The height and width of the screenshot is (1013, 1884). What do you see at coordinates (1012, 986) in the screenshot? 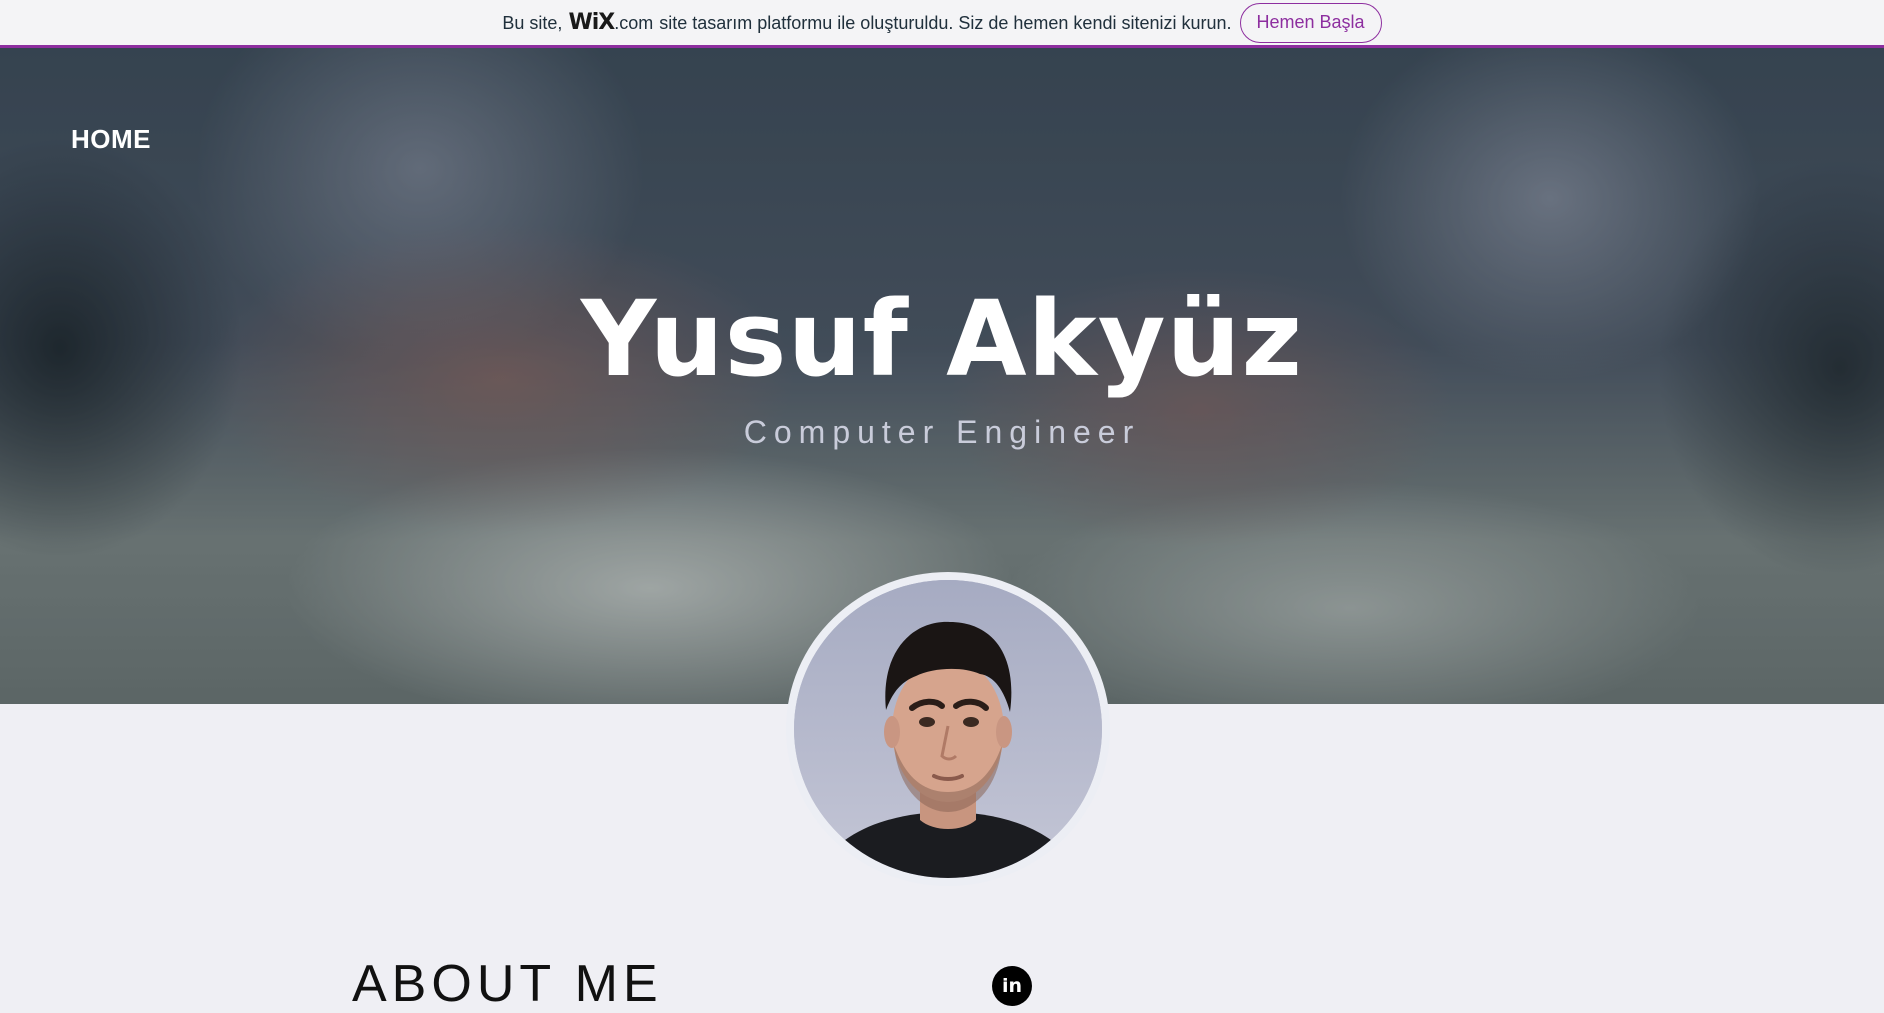
I see `linkedin-icon: in` at bounding box center [1012, 986].